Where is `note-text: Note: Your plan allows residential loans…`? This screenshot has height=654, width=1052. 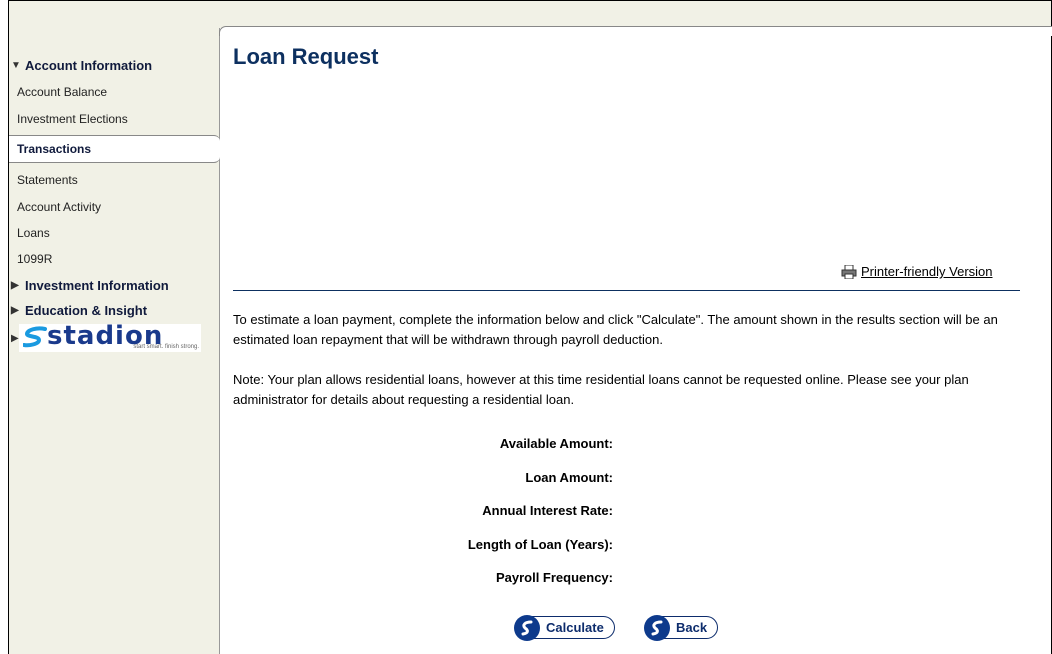
note-text: Note: Your plan allows residential loans… is located at coordinates (601, 389).